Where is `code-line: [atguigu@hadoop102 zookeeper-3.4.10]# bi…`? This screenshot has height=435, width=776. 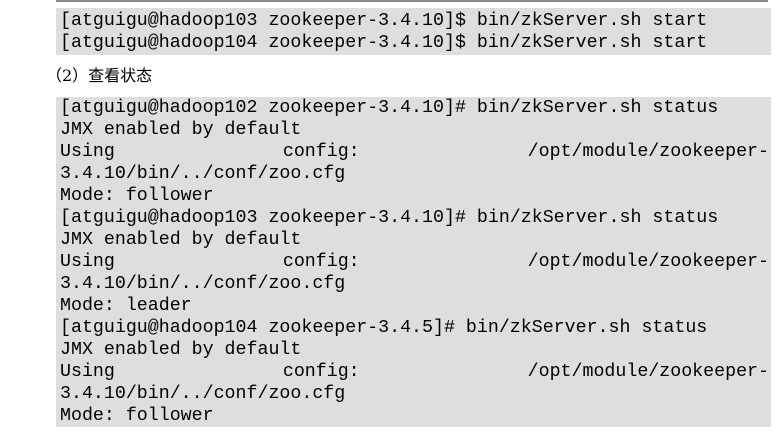 code-line: [atguigu@hadoop102 zookeeper-3.4.10]# bi… is located at coordinates (389, 108).